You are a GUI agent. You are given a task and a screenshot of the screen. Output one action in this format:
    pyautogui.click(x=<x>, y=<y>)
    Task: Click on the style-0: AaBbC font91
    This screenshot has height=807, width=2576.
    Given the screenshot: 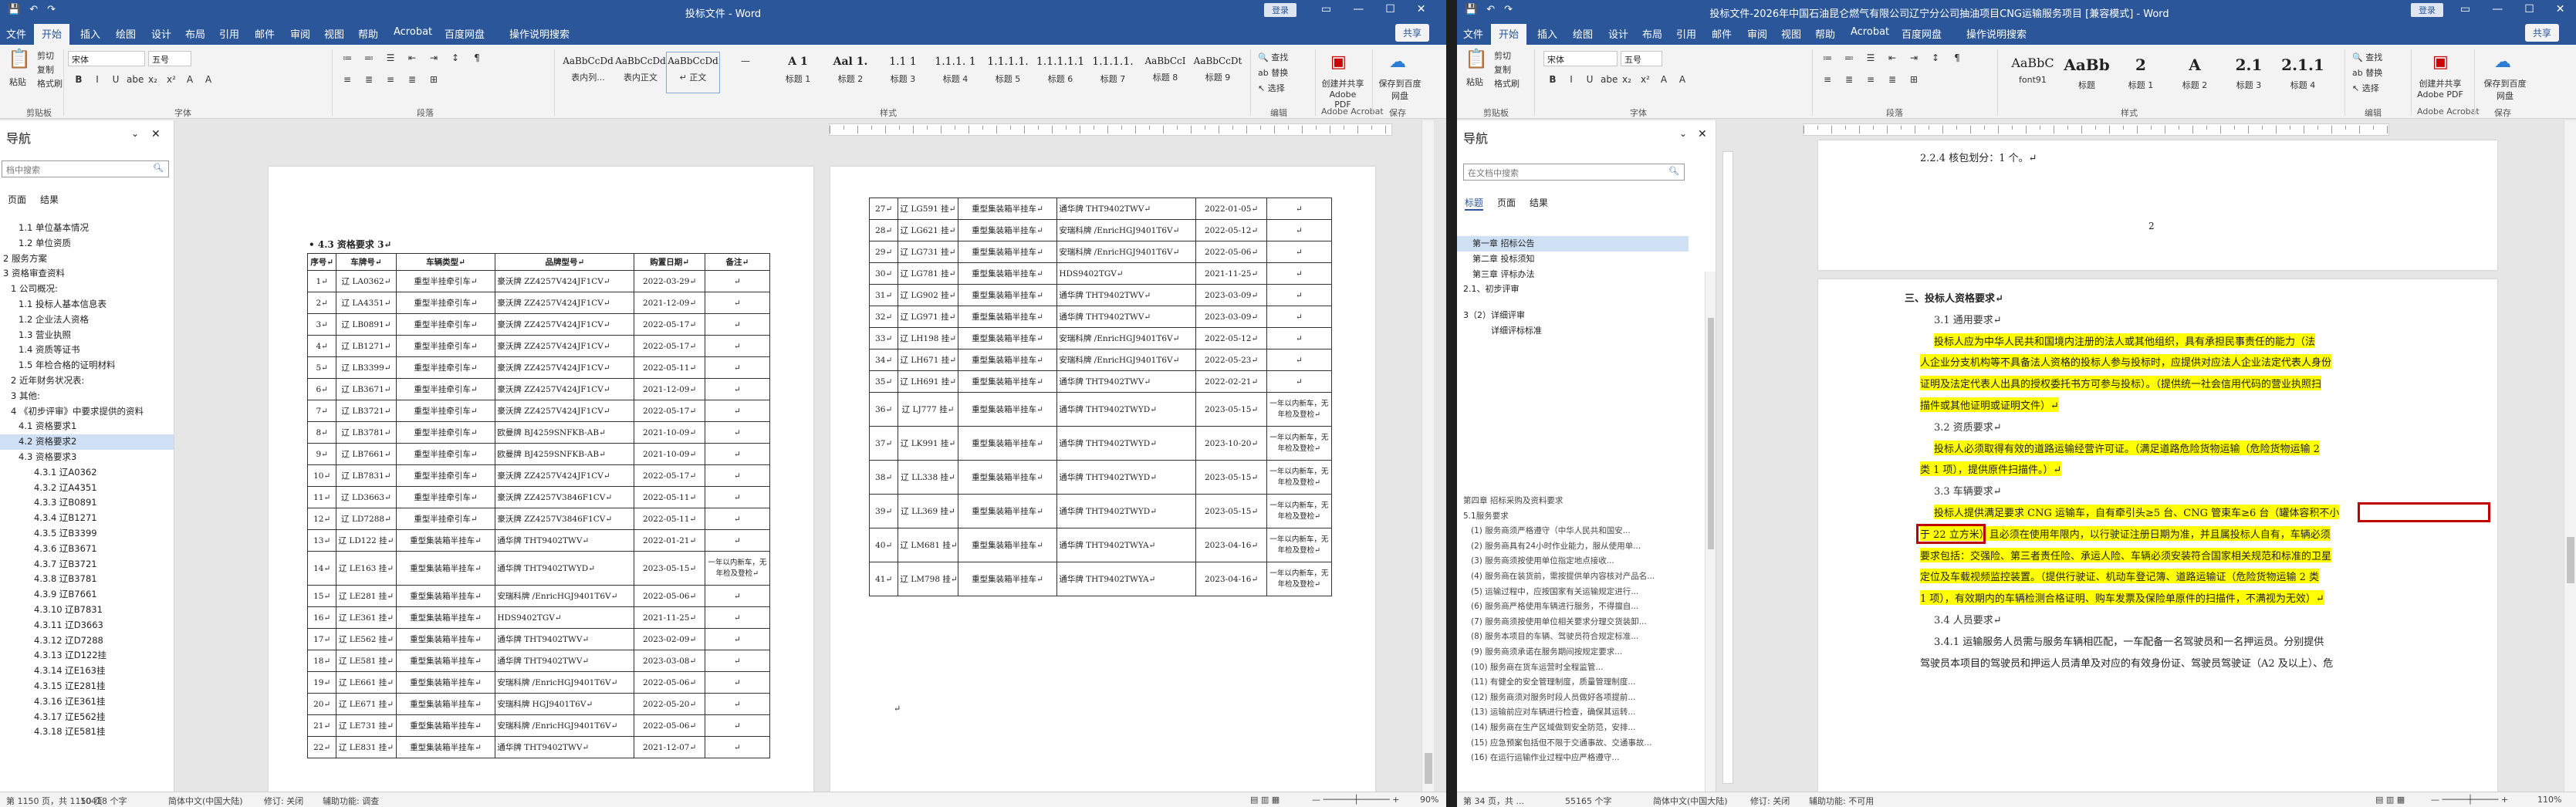 What is the action you would take?
    pyautogui.click(x=2032, y=73)
    